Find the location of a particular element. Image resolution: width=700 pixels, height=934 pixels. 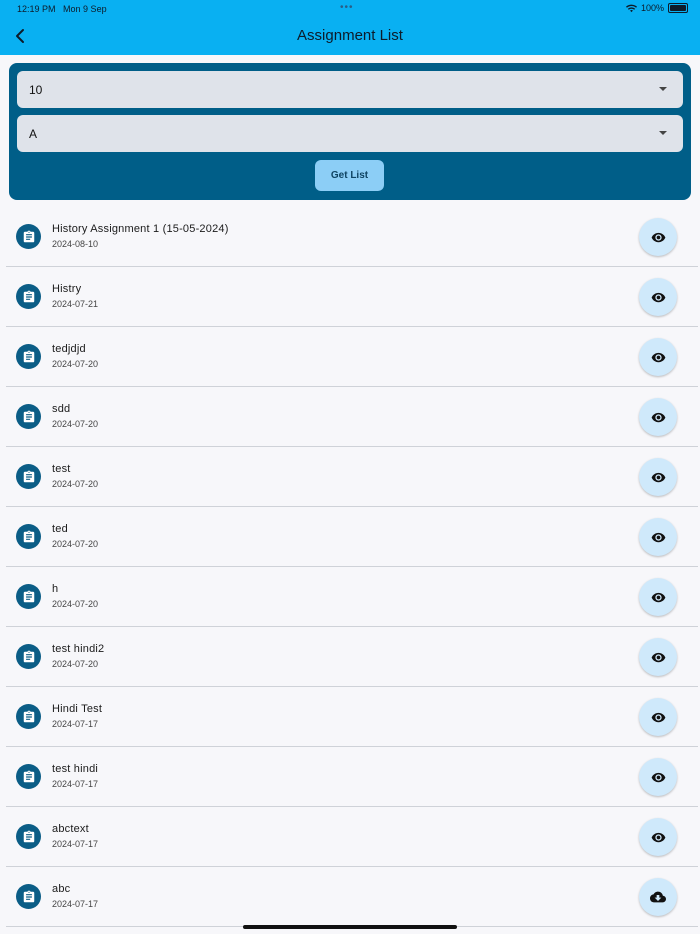

assignment-title: Hindi Test is located at coordinates (77, 709).